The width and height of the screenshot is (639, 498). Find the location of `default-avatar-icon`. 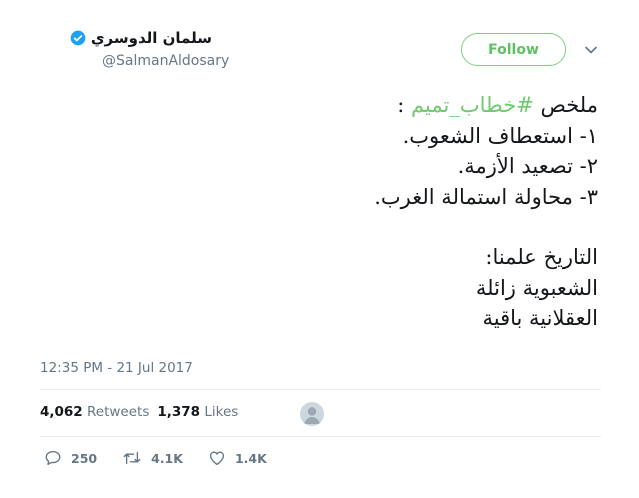

default-avatar-icon is located at coordinates (312, 415).